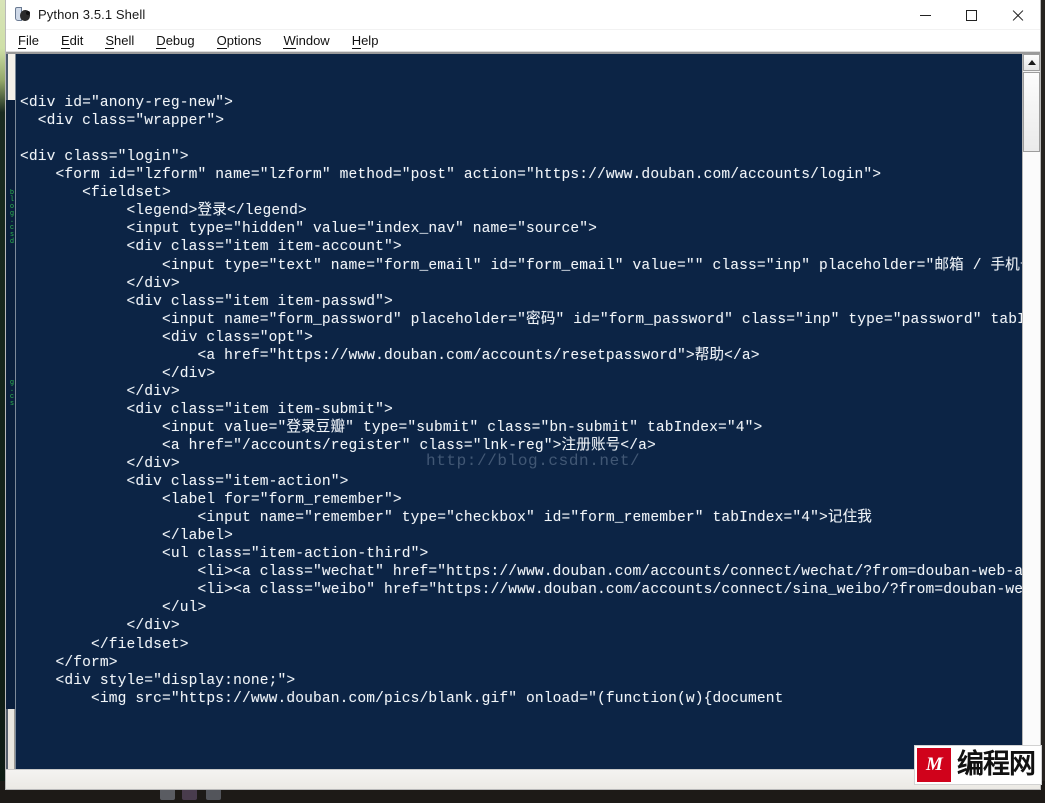 This screenshot has width=1045, height=803. I want to click on menu-item-help: Help, so click(365, 40).